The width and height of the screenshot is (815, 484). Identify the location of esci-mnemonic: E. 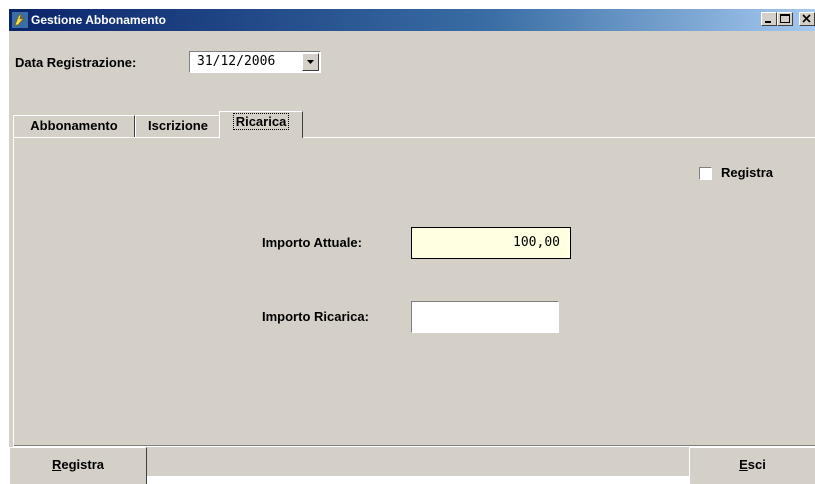
(743, 464).